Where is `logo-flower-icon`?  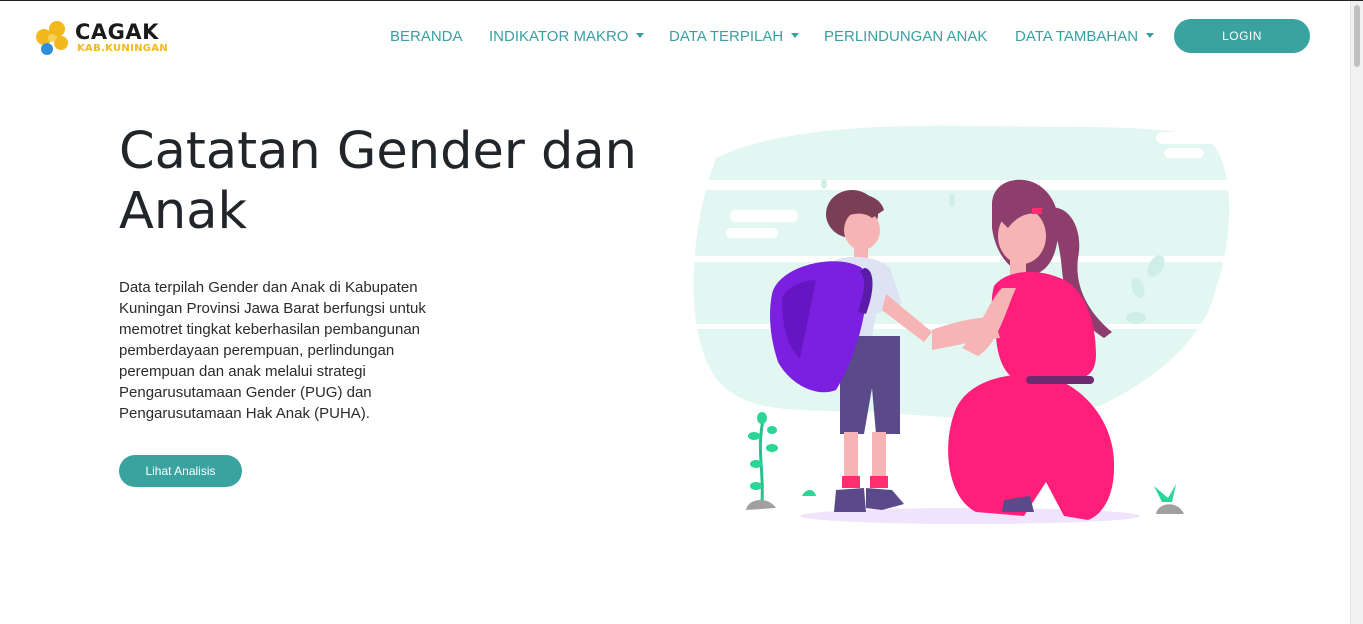
logo-flower-icon is located at coordinates (52, 38).